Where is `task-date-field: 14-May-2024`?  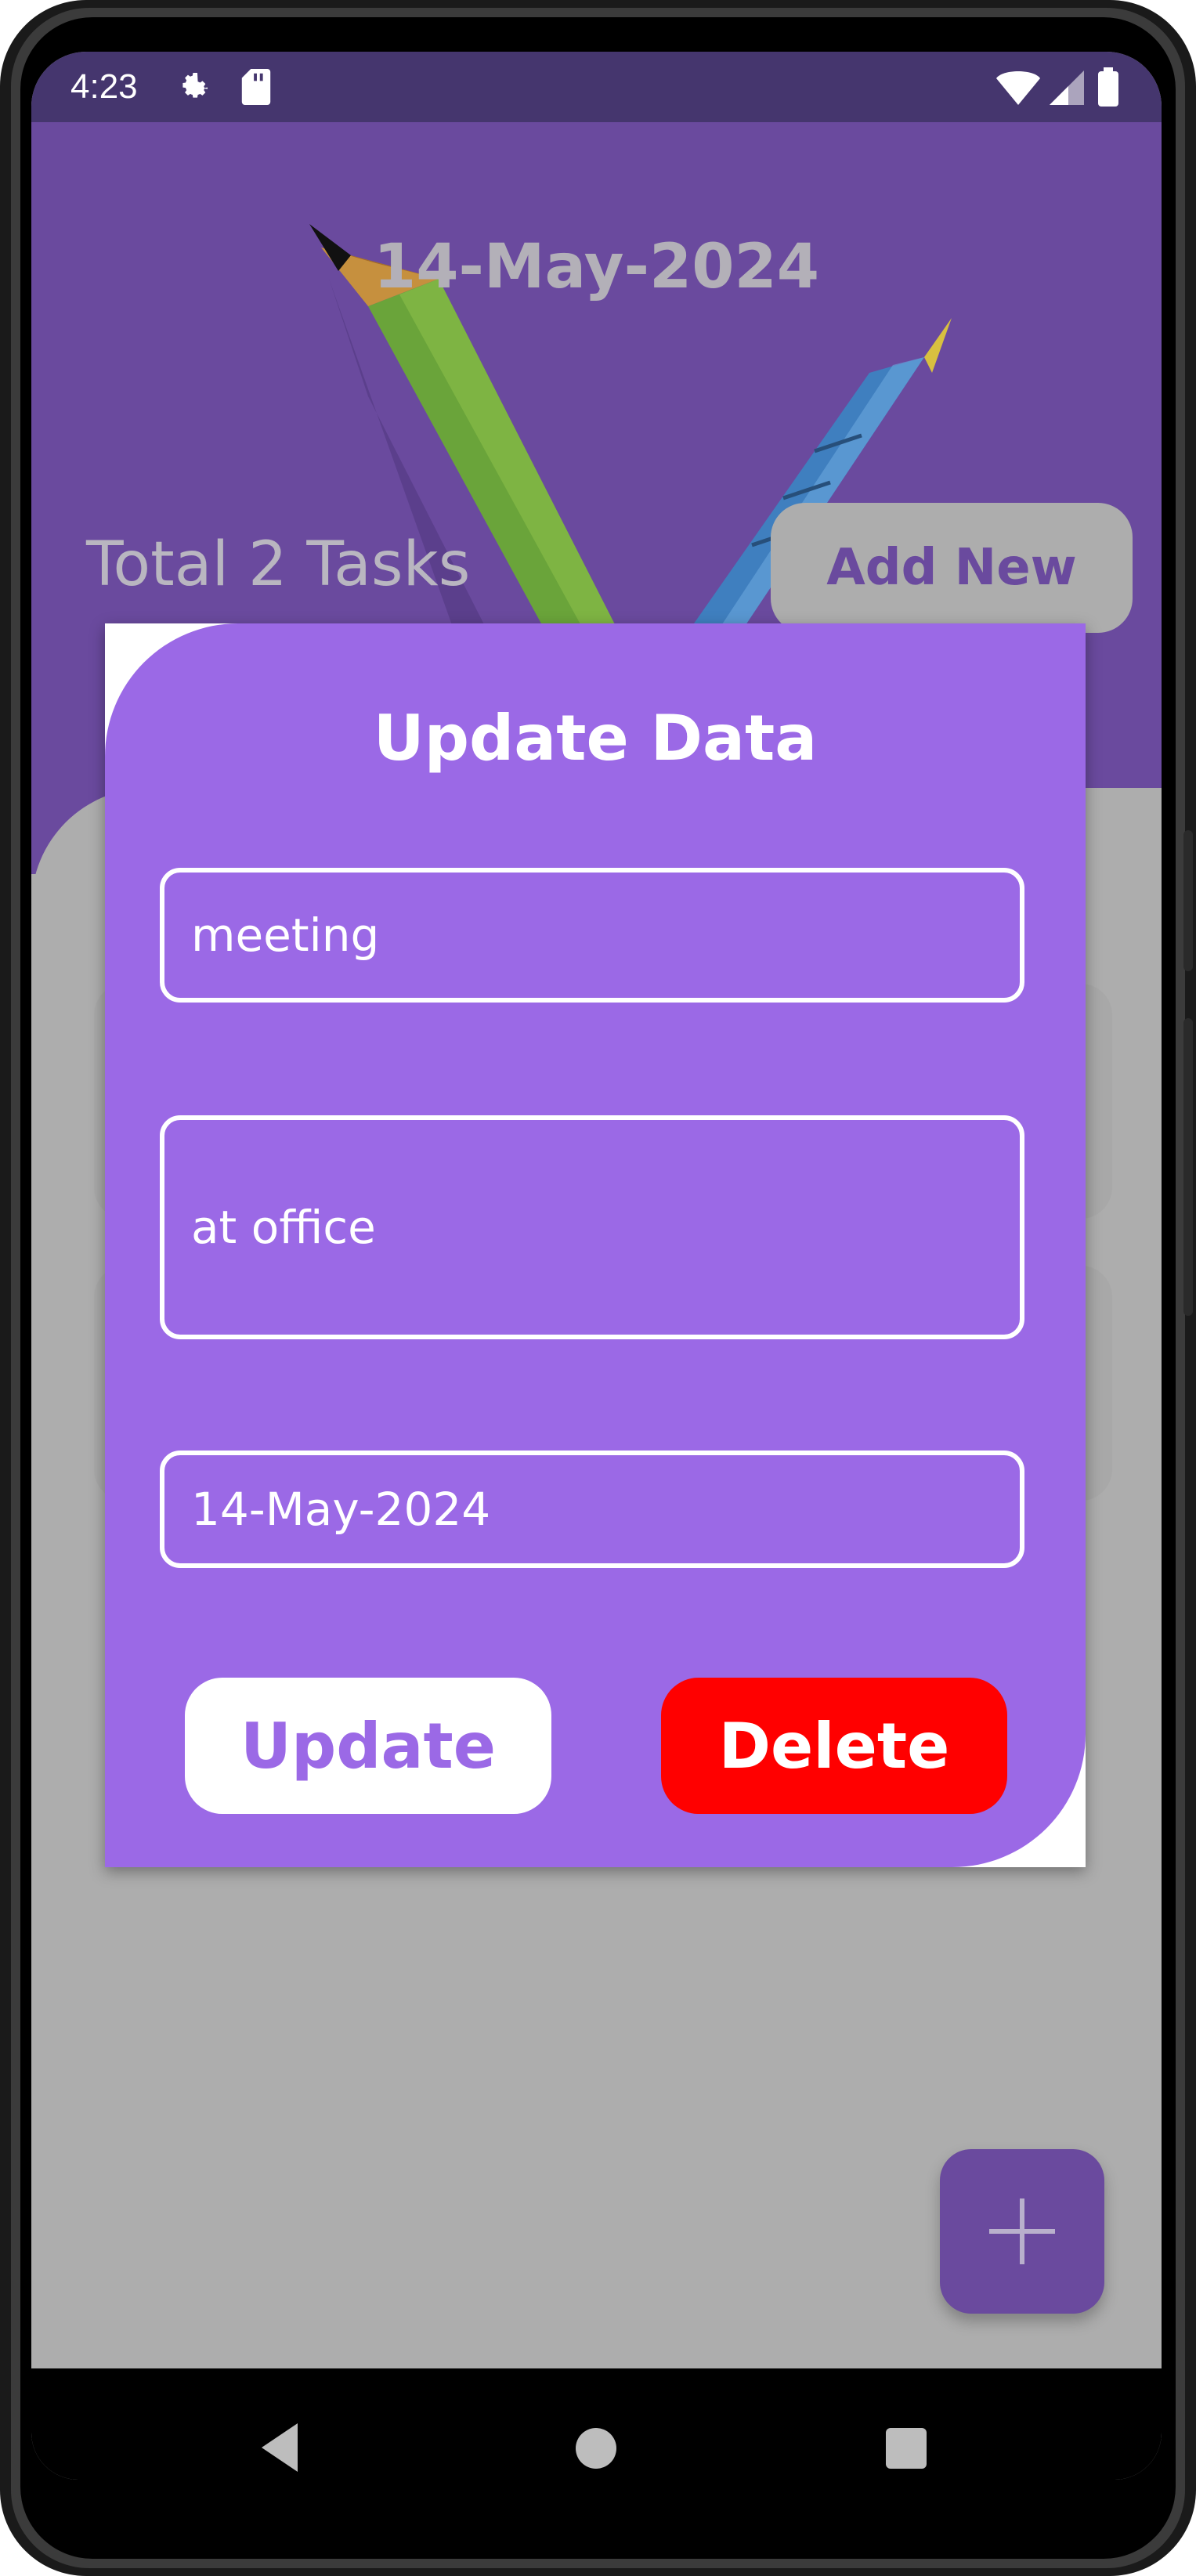 task-date-field: 14-May-2024 is located at coordinates (592, 1509).